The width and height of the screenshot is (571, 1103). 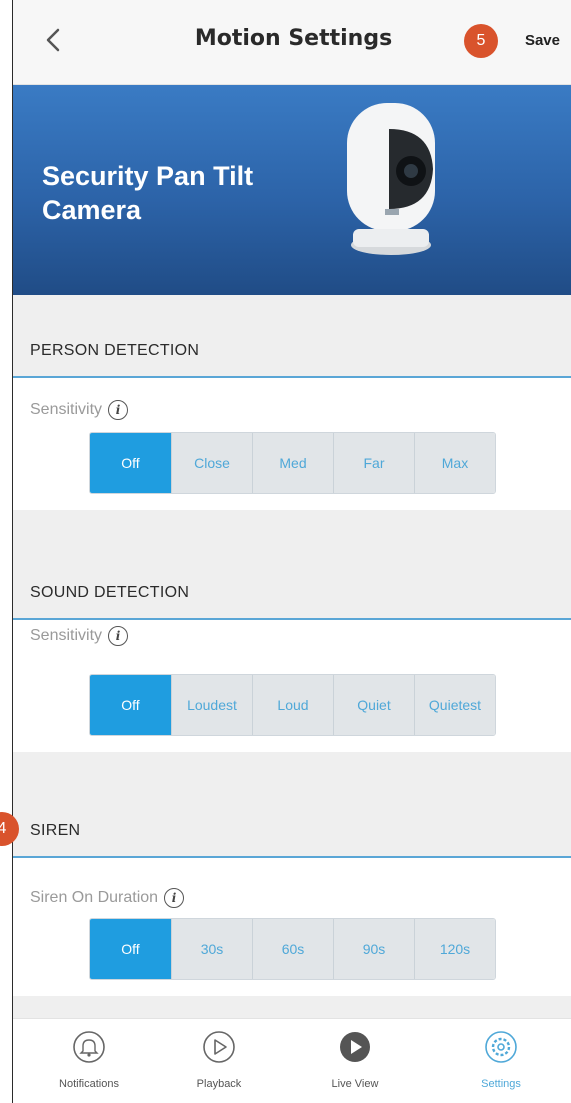 What do you see at coordinates (110, 592) in the screenshot?
I see `section-title: SOUND DETECTION` at bounding box center [110, 592].